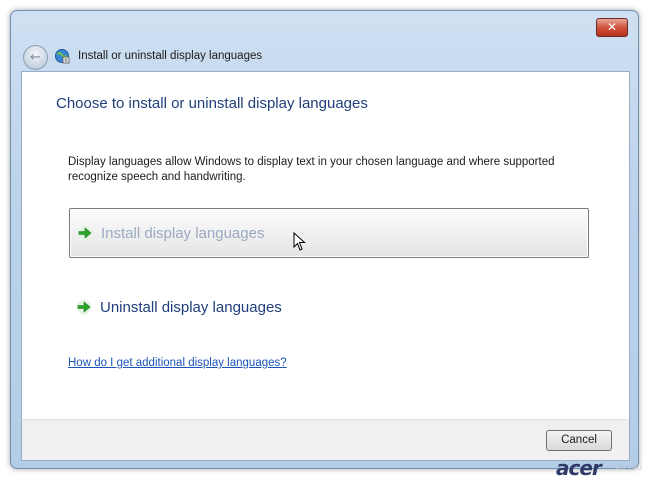 Image resolution: width=651 pixels, height=481 pixels. I want to click on close-icon: ✕, so click(612, 27).